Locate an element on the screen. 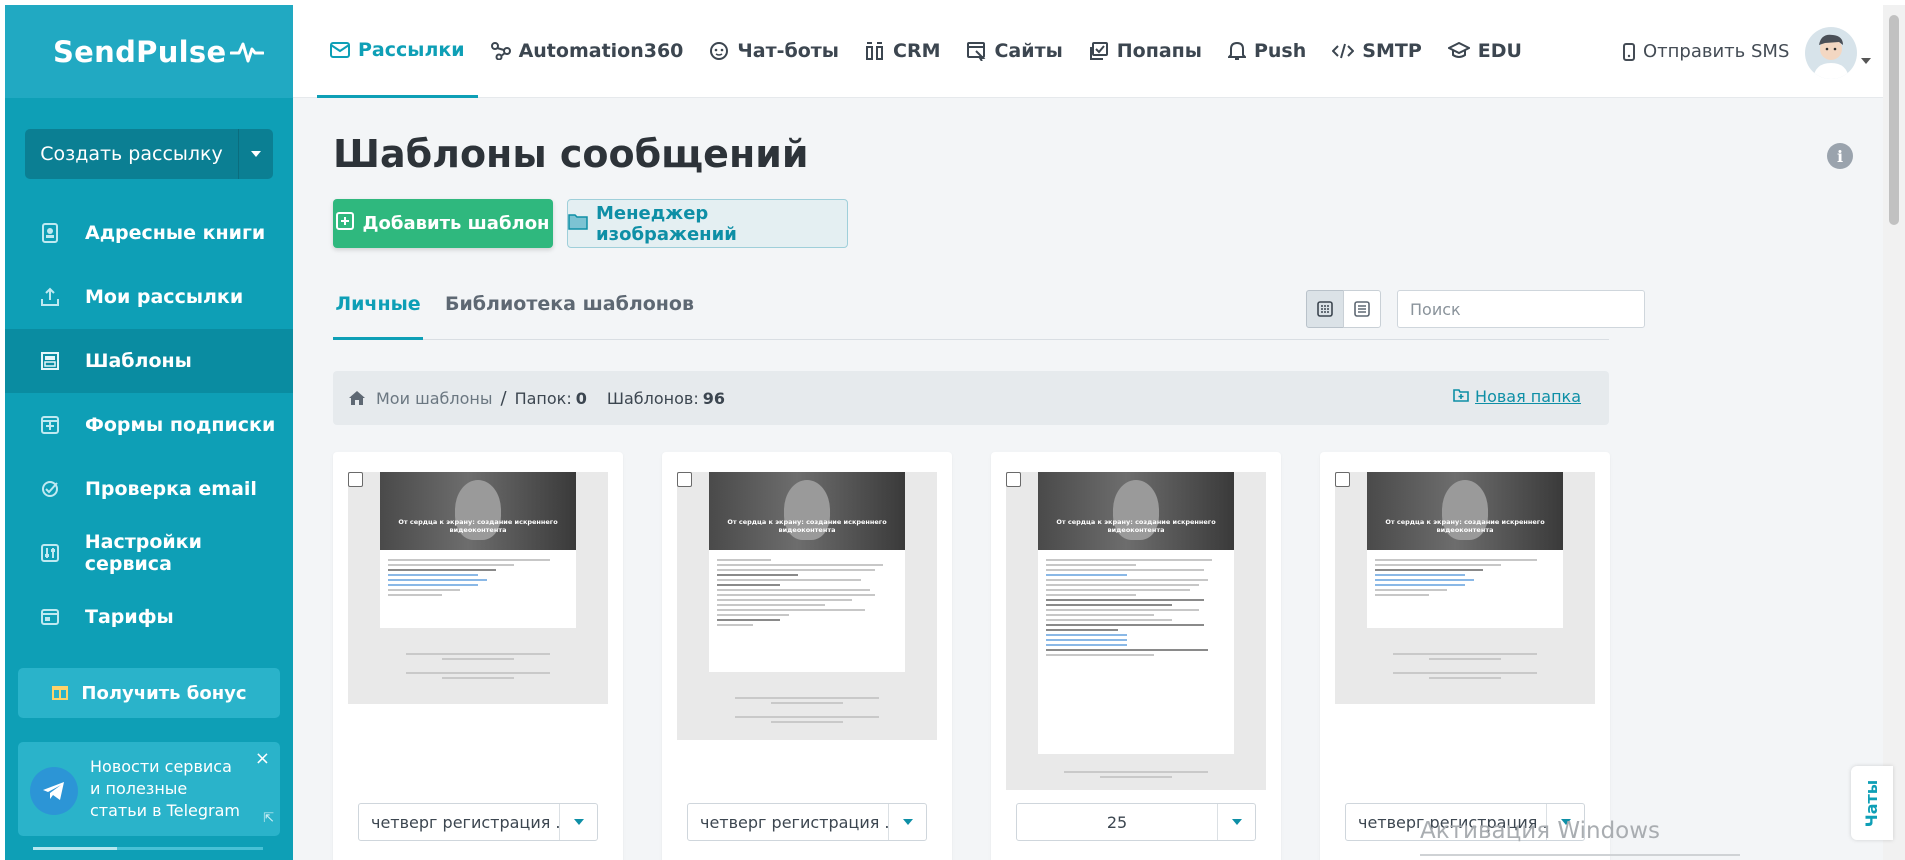 The image size is (1905, 860). topnav-item-automation: Automation360 is located at coordinates (587, 51).